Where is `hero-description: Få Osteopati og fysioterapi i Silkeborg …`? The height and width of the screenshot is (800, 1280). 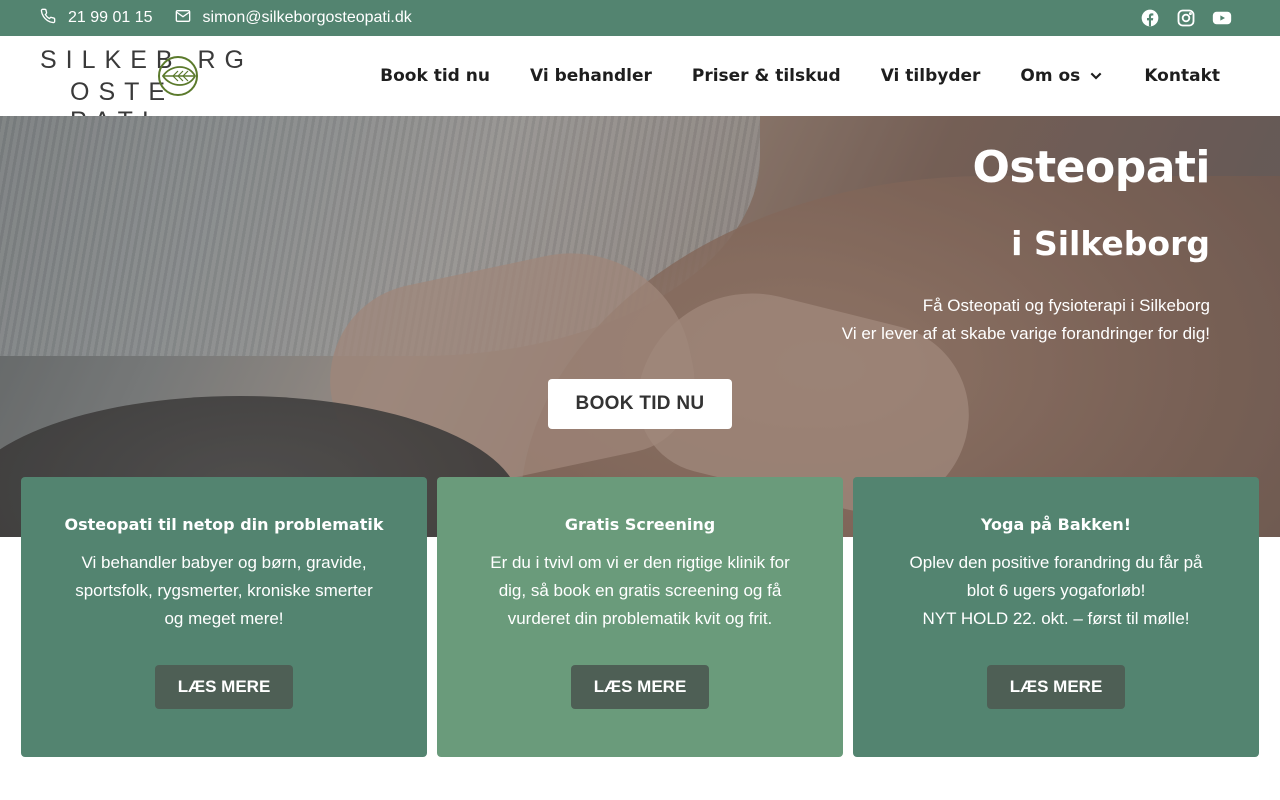
hero-description: Få Osteopati og fysioterapi i Silkeborg … is located at coordinates (1026, 320).